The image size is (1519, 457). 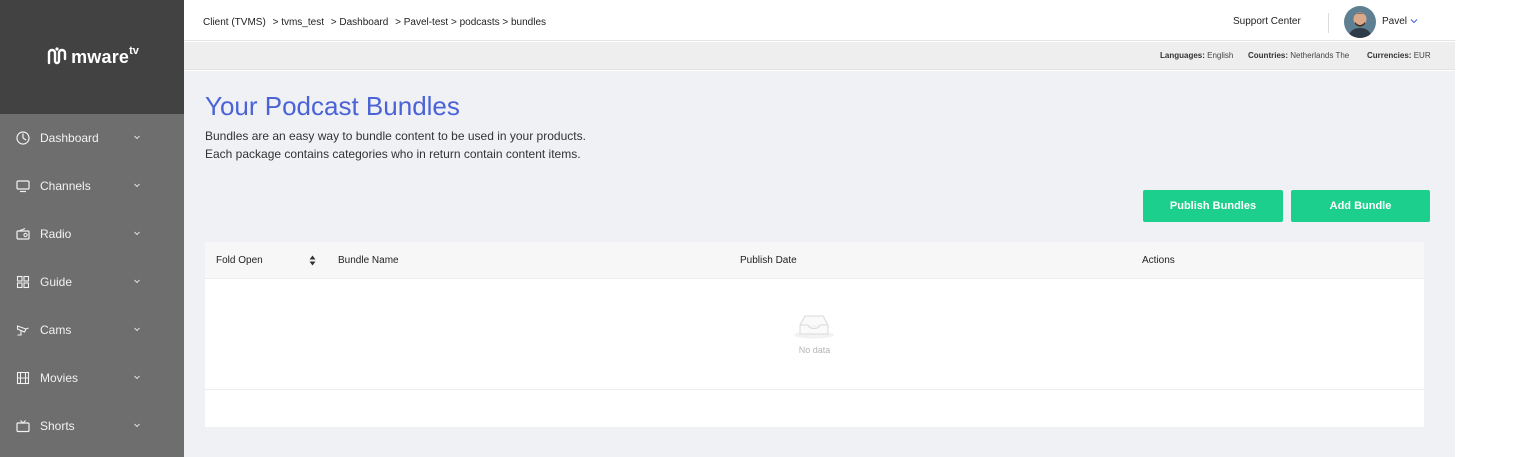 I want to click on camera-icon, so click(x=23, y=330).